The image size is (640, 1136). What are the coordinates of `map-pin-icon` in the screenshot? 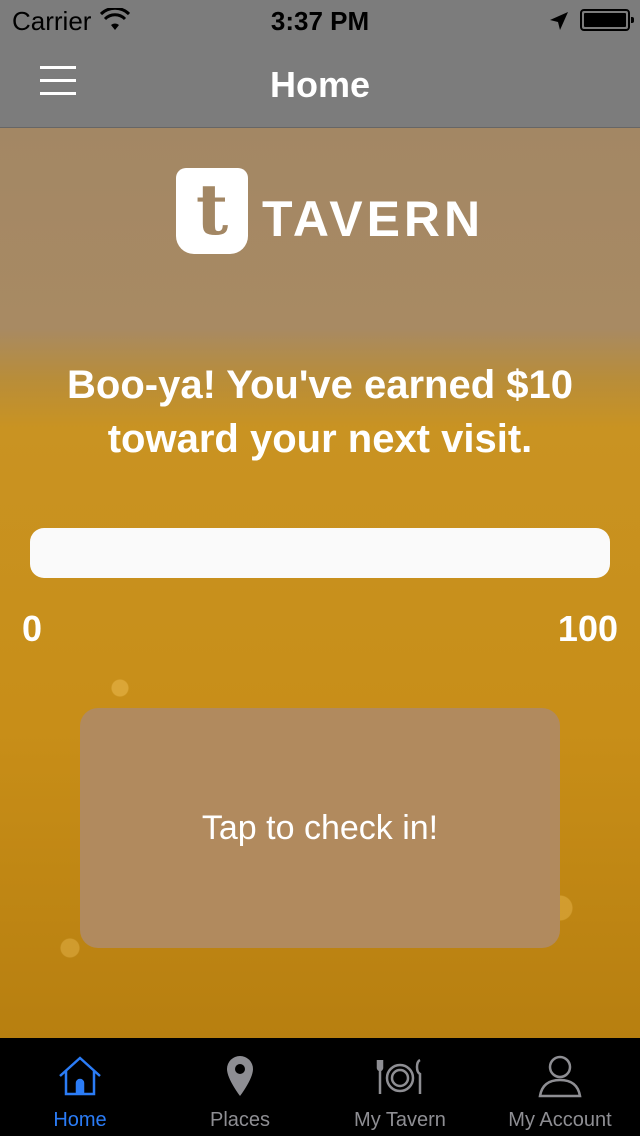 It's located at (240, 1076).